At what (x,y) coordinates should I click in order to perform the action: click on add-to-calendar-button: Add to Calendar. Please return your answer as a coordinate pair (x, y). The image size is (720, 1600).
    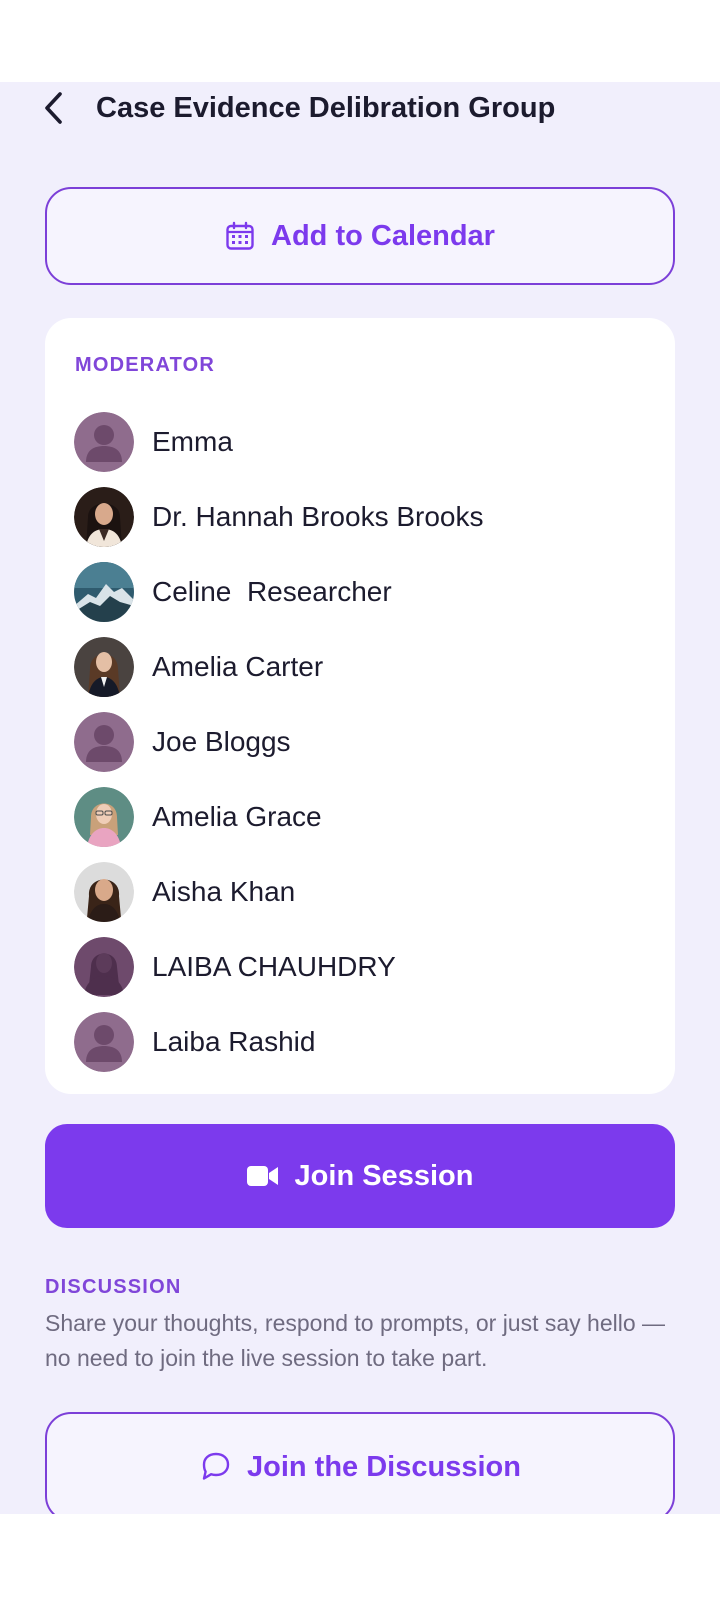
    Looking at the image, I should click on (360, 236).